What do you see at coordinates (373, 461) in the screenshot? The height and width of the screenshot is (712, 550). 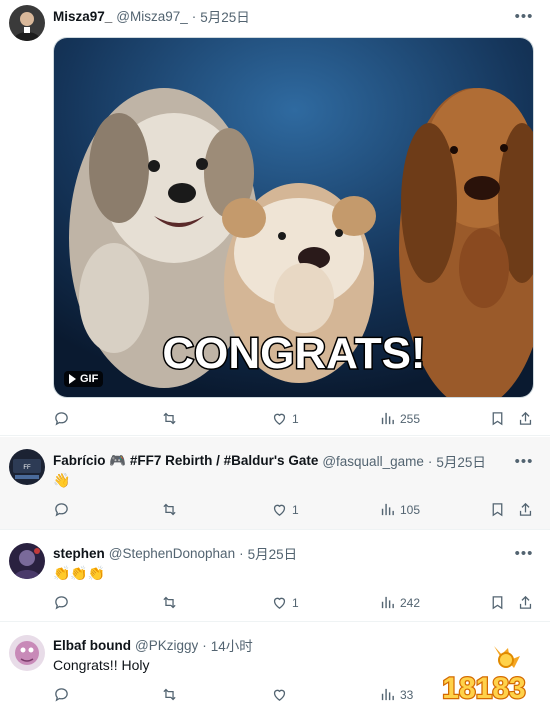 I see `user-handle: @fasquall_game` at bounding box center [373, 461].